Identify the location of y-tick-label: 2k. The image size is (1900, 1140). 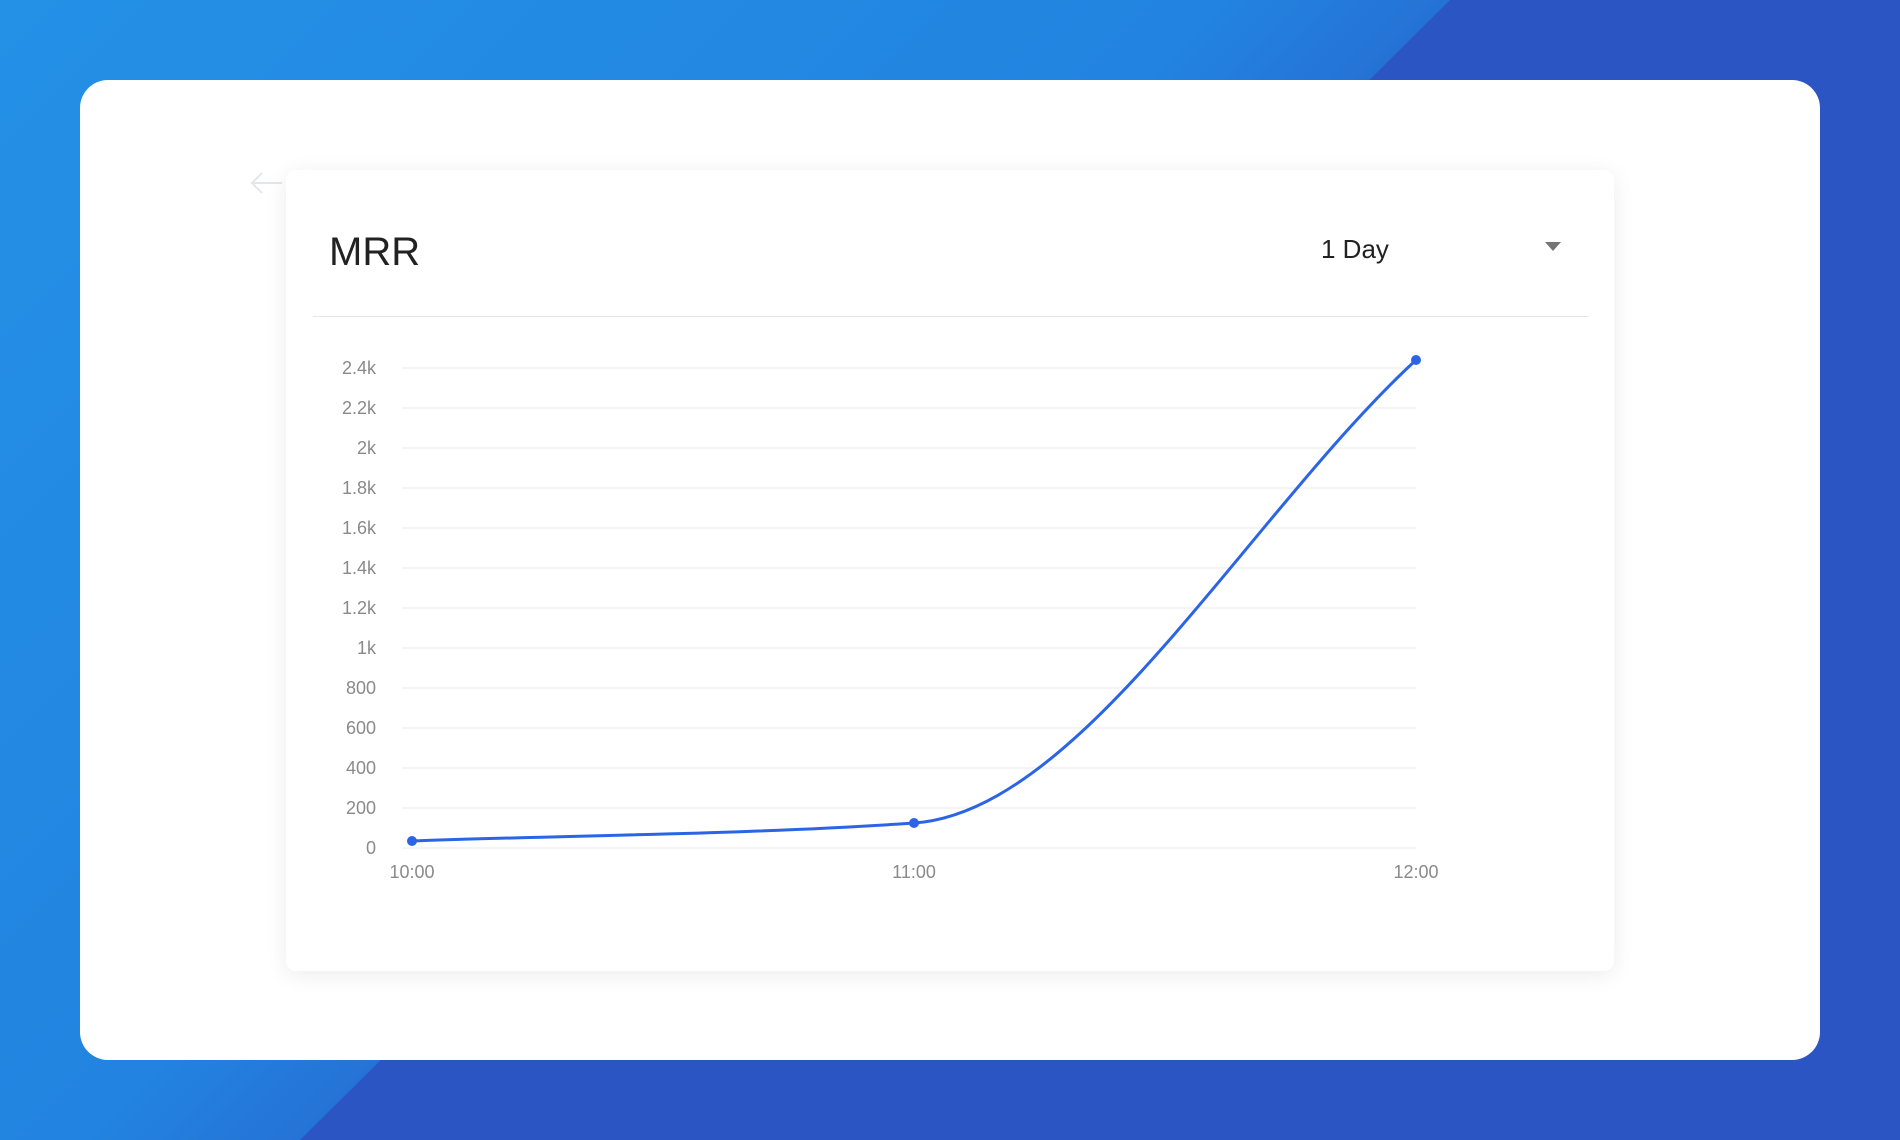
(367, 448).